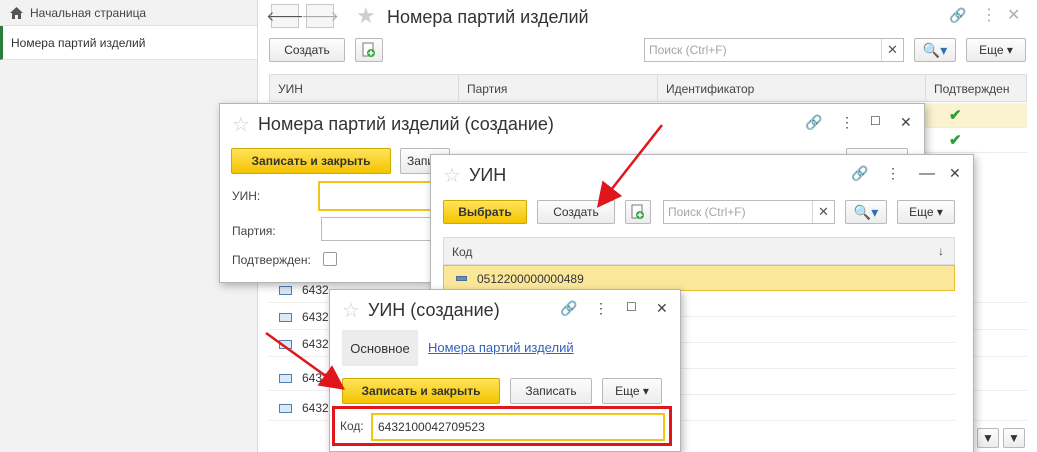 This screenshot has height=452, width=1037. What do you see at coordinates (487, 175) in the screenshot?
I see `dialog-title: УИН` at bounding box center [487, 175].